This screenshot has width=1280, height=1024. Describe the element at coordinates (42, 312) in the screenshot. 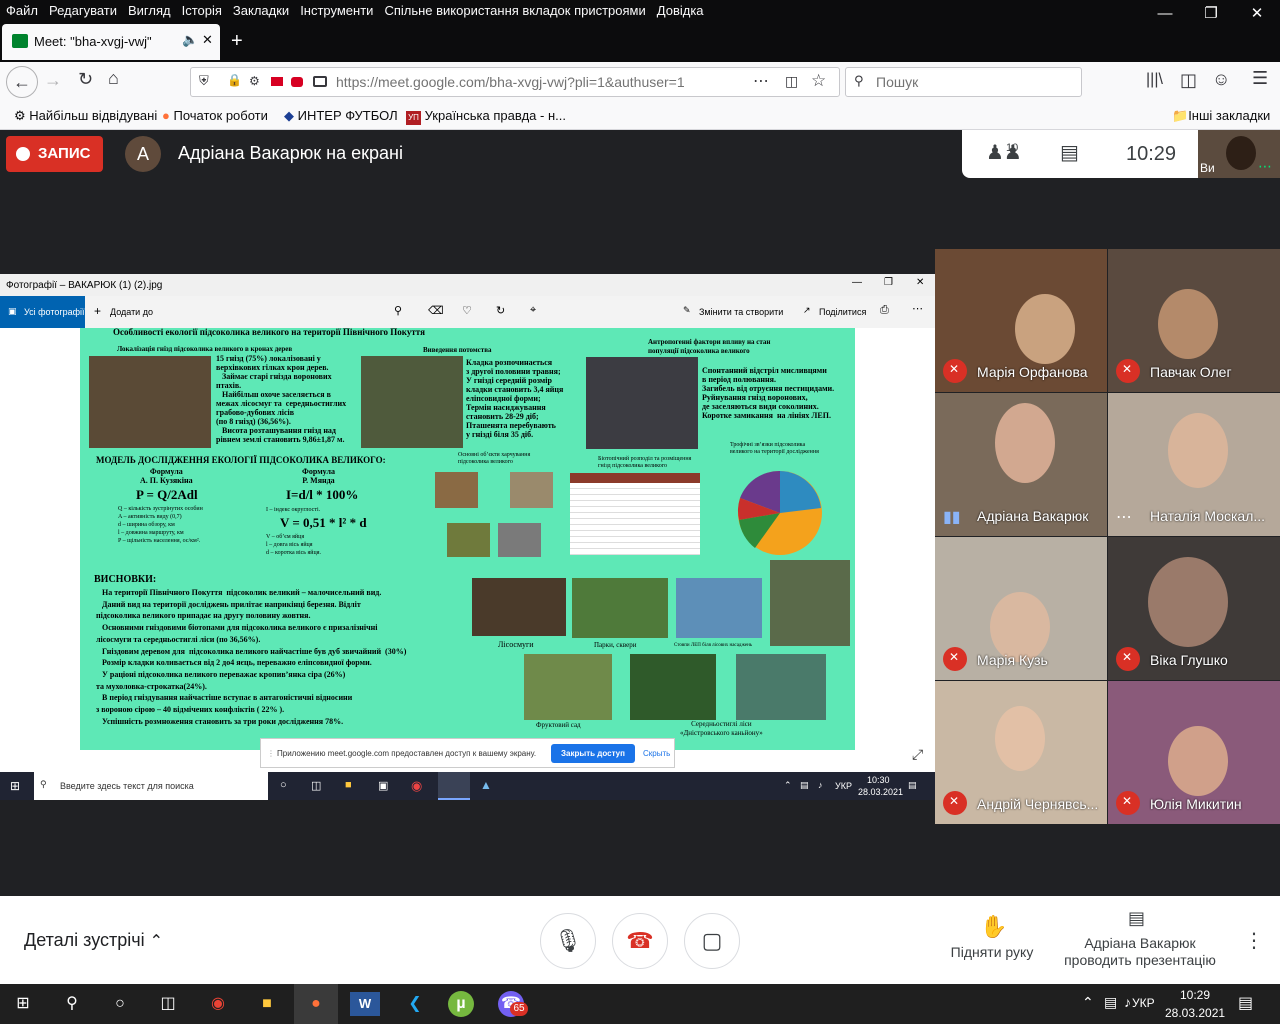

I see `all-photos-button: ▣ Усі фотографії` at that location.